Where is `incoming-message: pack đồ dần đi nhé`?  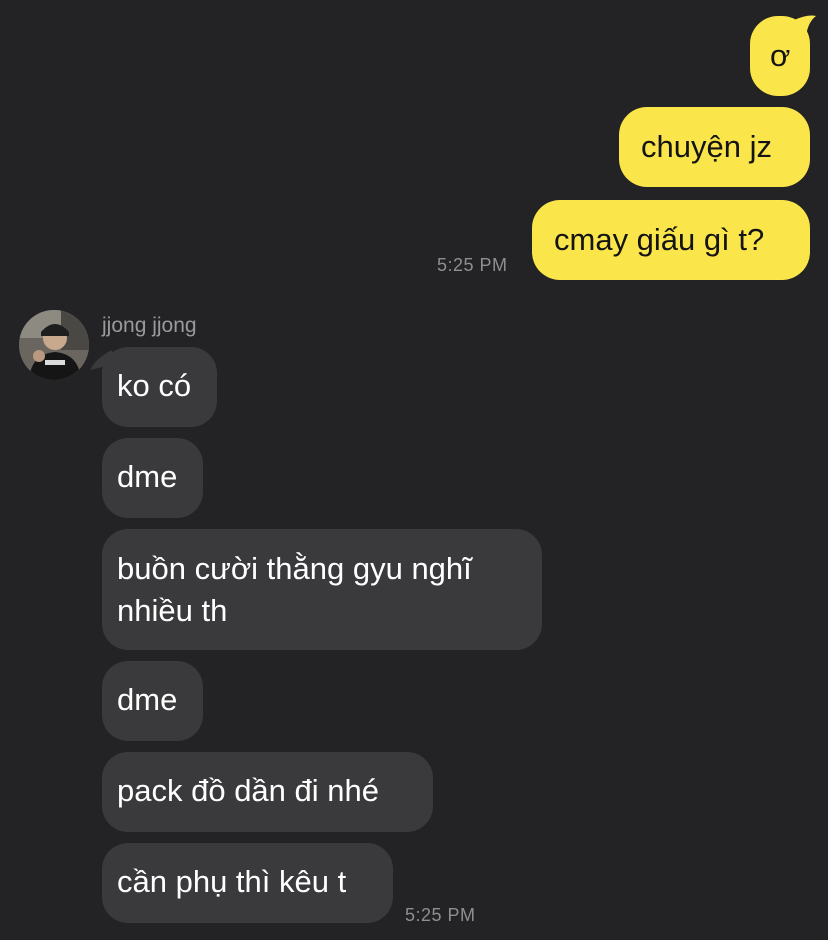 incoming-message: pack đồ dần đi nhé is located at coordinates (267, 792).